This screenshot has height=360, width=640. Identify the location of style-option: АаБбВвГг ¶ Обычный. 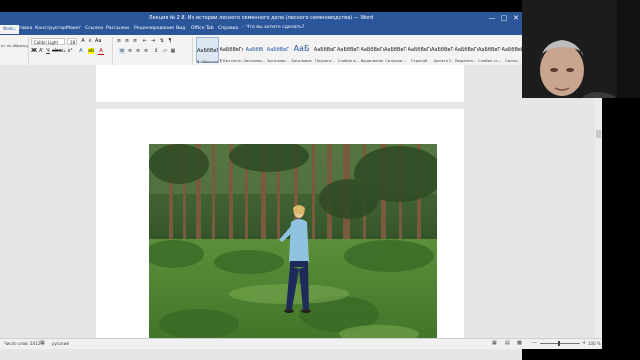
(207, 50).